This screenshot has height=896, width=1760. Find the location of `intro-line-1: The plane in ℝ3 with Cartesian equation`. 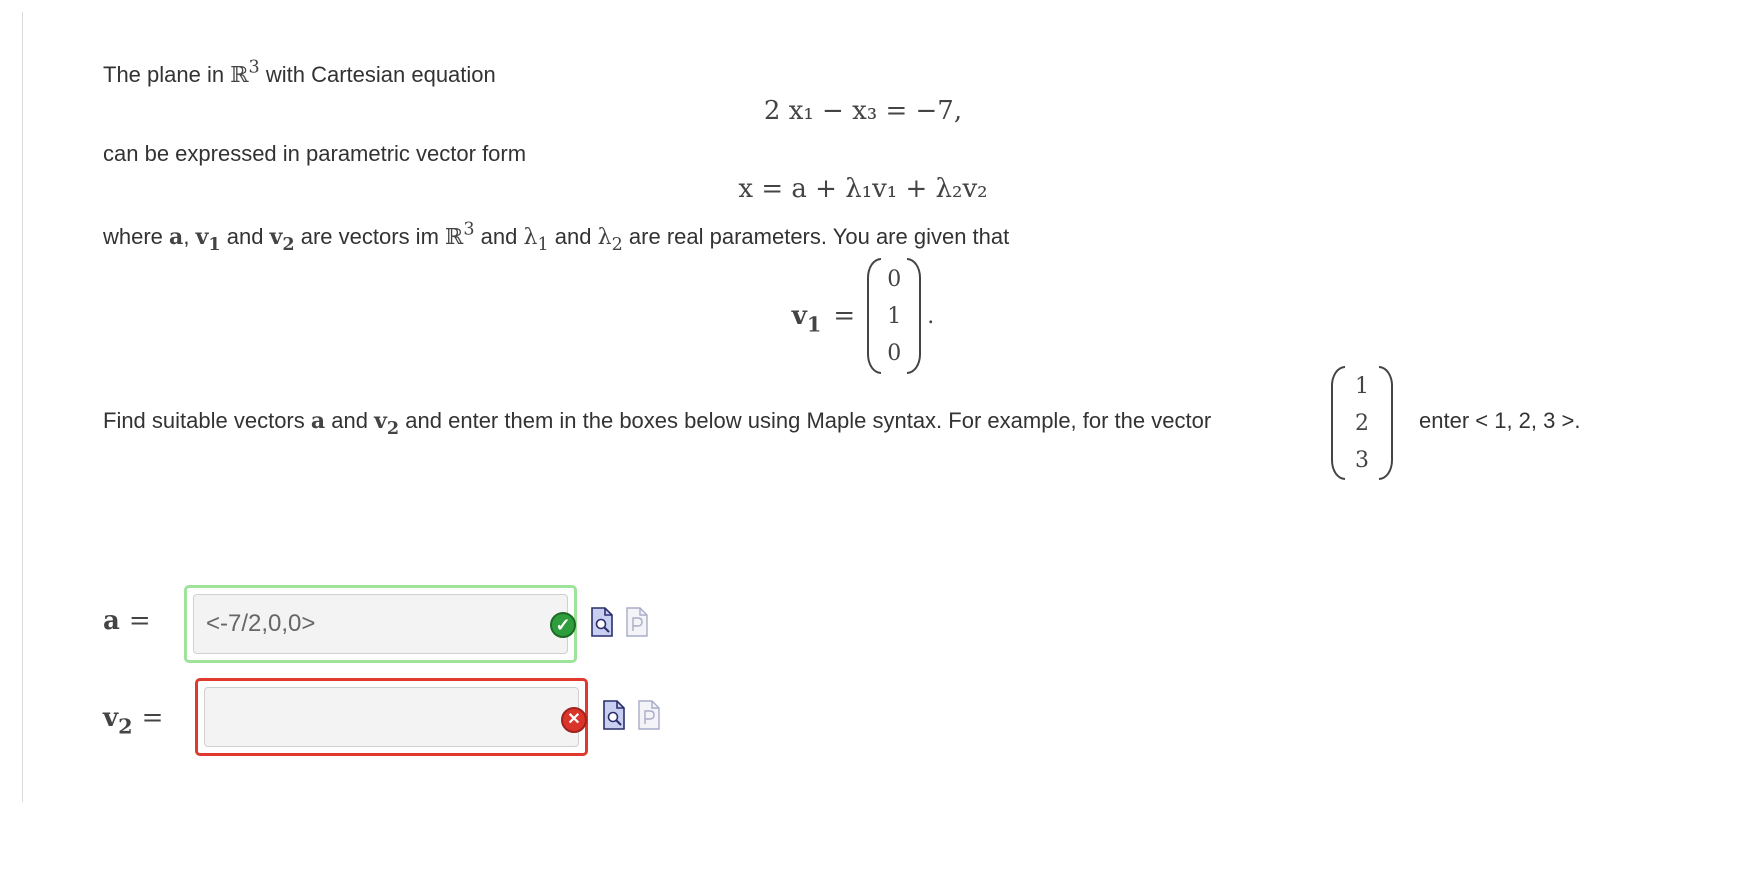

intro-line-1: The plane in ℝ3 with Cartesian equation is located at coordinates (299, 72).